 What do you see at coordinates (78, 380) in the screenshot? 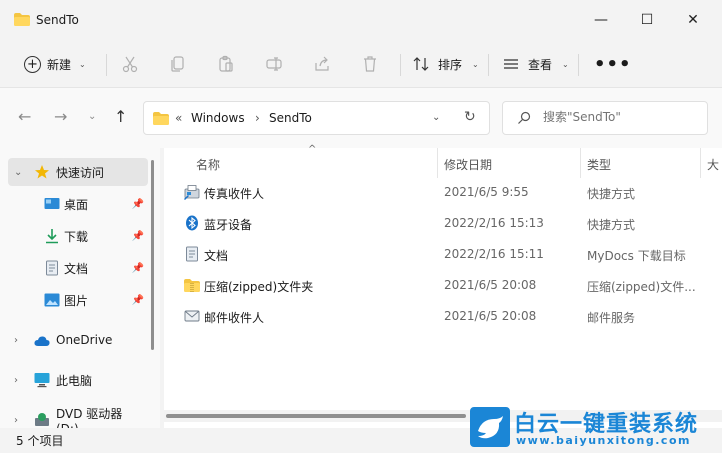
I see `sidebar-item-this-pc: › 此电脑` at bounding box center [78, 380].